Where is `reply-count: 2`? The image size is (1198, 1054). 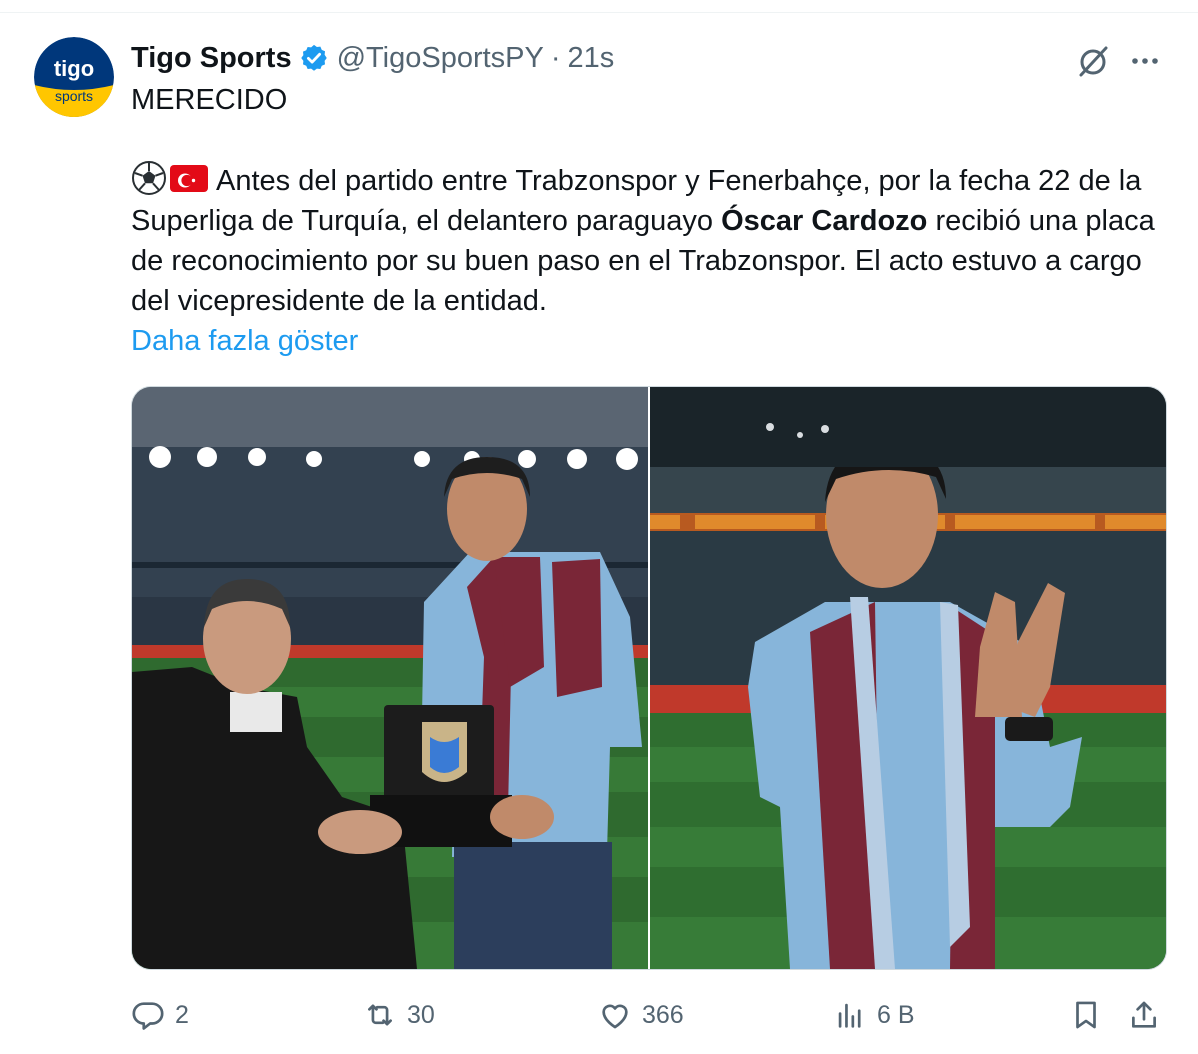 reply-count: 2 is located at coordinates (182, 1014).